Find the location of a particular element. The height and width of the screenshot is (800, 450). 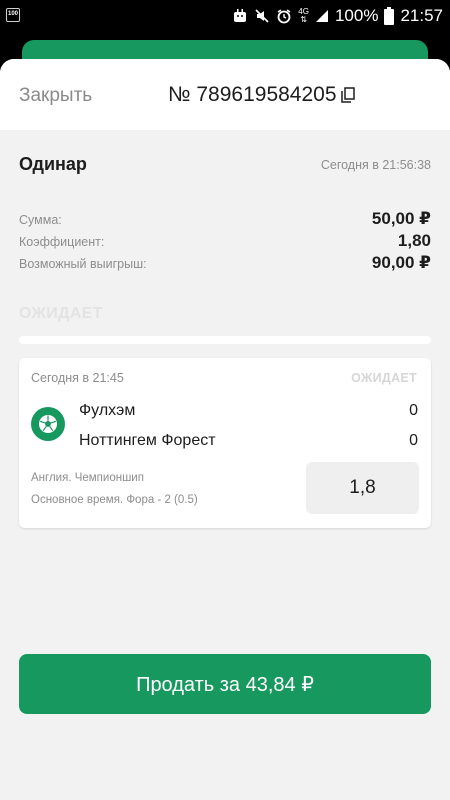

possible-win-label: Возможный выигрыш: is located at coordinates (83, 264).